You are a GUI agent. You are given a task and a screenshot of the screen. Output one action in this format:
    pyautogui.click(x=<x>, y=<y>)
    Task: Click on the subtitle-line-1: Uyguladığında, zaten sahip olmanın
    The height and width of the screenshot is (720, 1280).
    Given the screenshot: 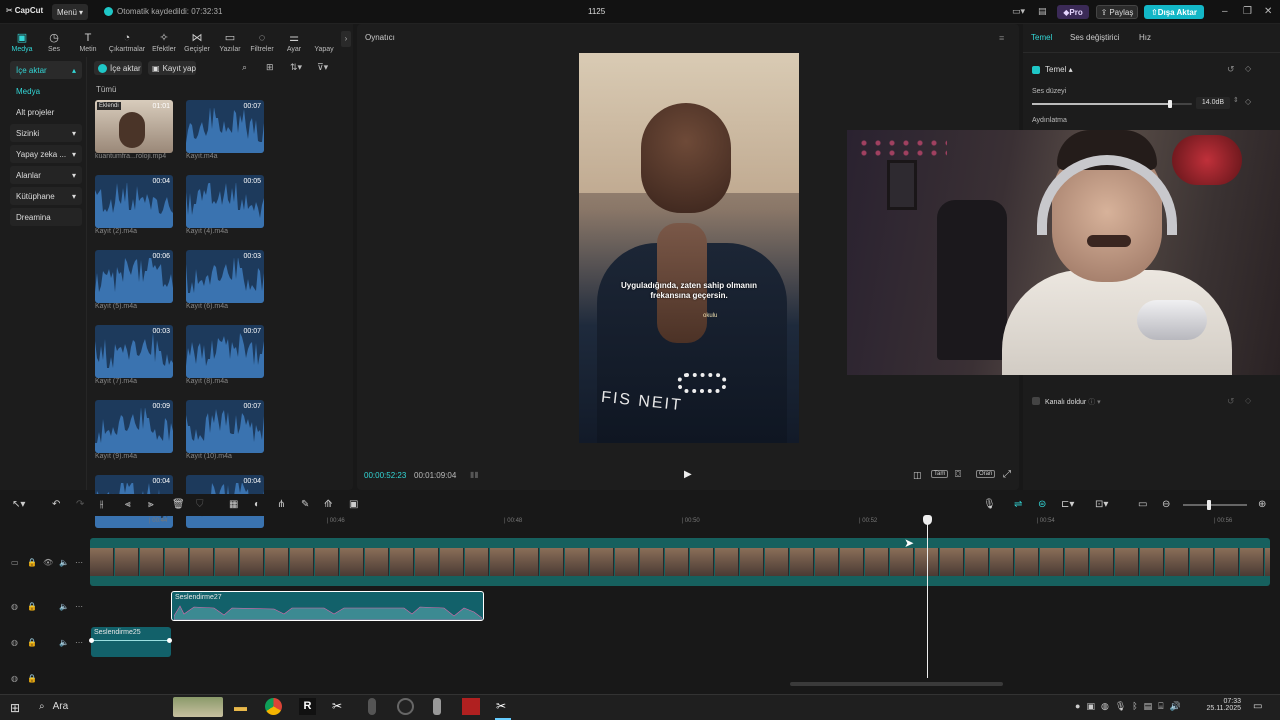 What is the action you would take?
    pyautogui.click(x=689, y=285)
    